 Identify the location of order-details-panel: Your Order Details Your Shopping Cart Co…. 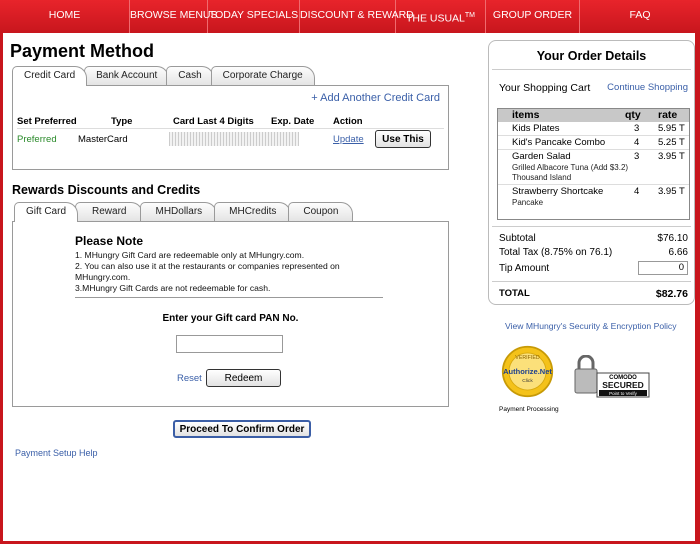
(591, 172).